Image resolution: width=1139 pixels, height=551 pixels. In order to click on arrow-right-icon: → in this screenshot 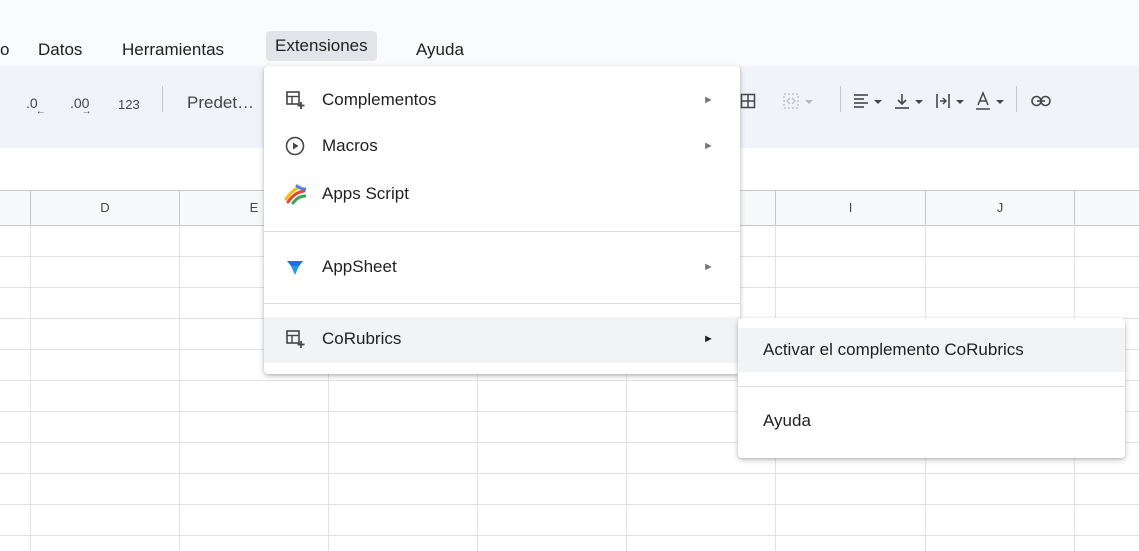, I will do `click(86, 111)`.